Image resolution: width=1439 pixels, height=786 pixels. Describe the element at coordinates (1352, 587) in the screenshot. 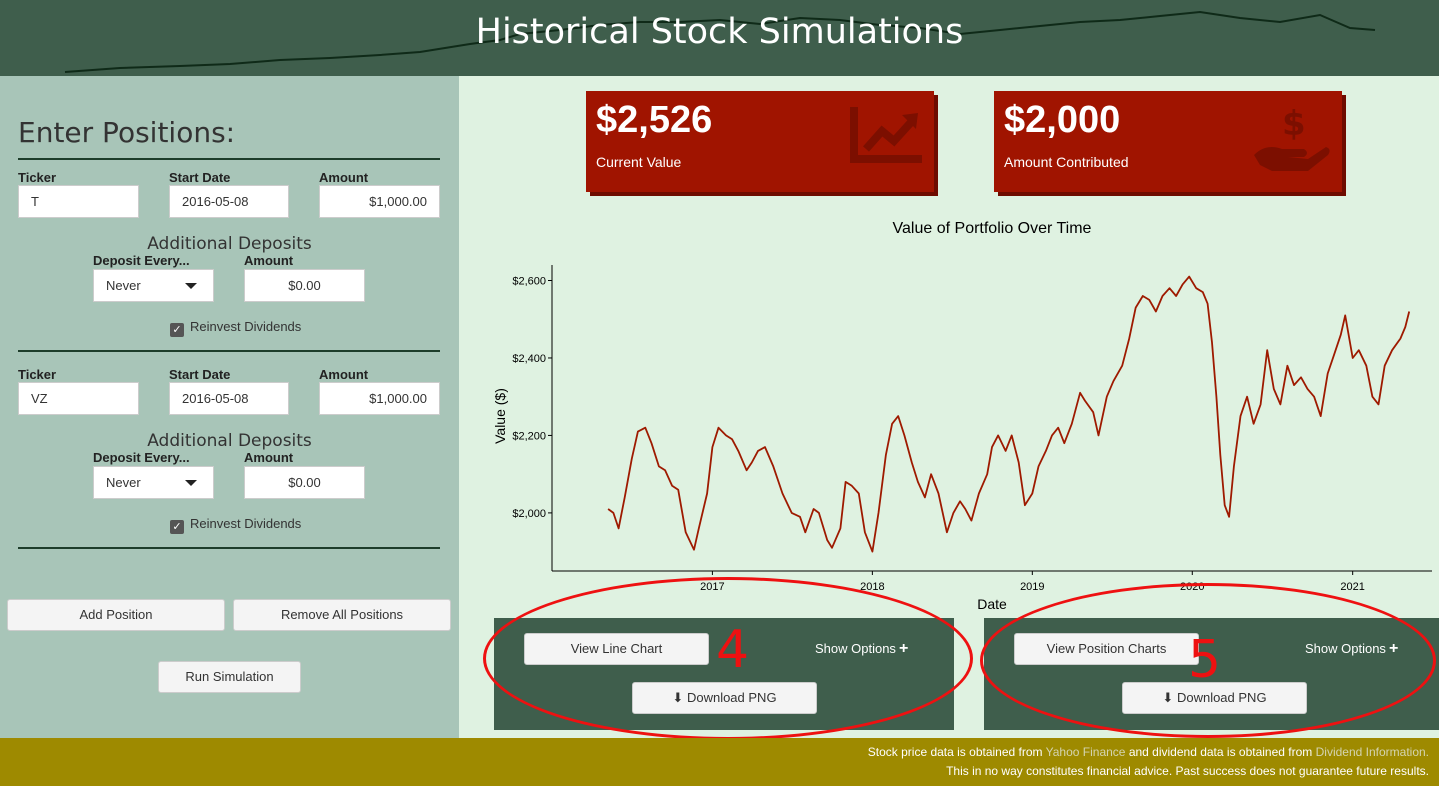

I see `x-tick-label: 2021` at that location.